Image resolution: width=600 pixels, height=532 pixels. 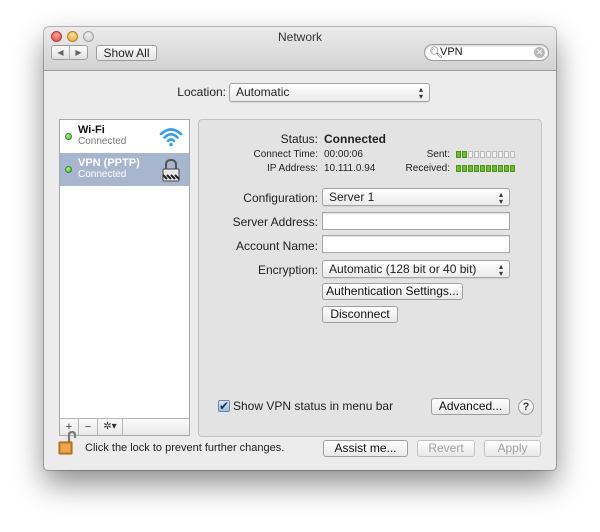 I want to click on connect-time-value: 00:00:06, so click(x=343, y=154).